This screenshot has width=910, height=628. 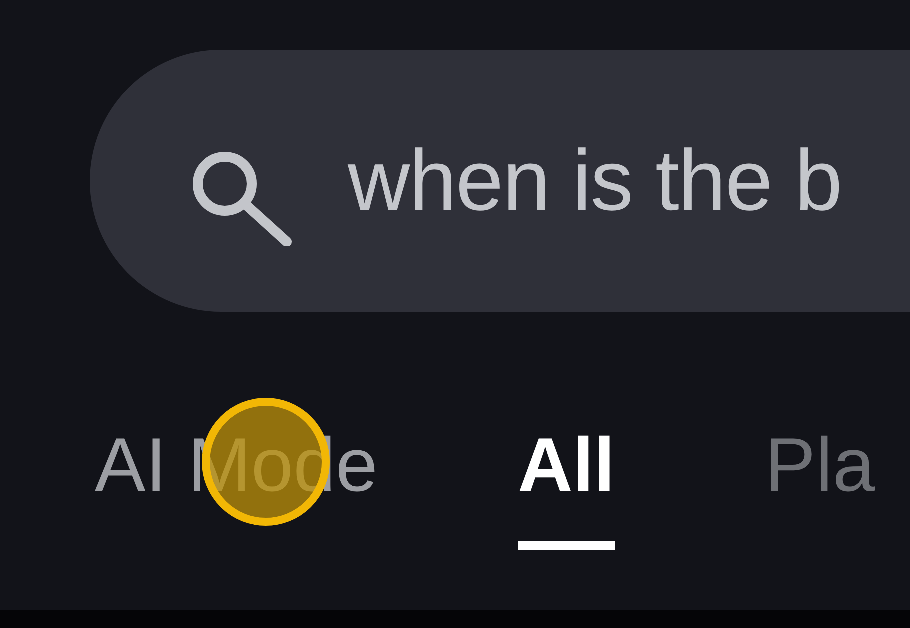 I want to click on search-query: when is the b, so click(x=595, y=181).